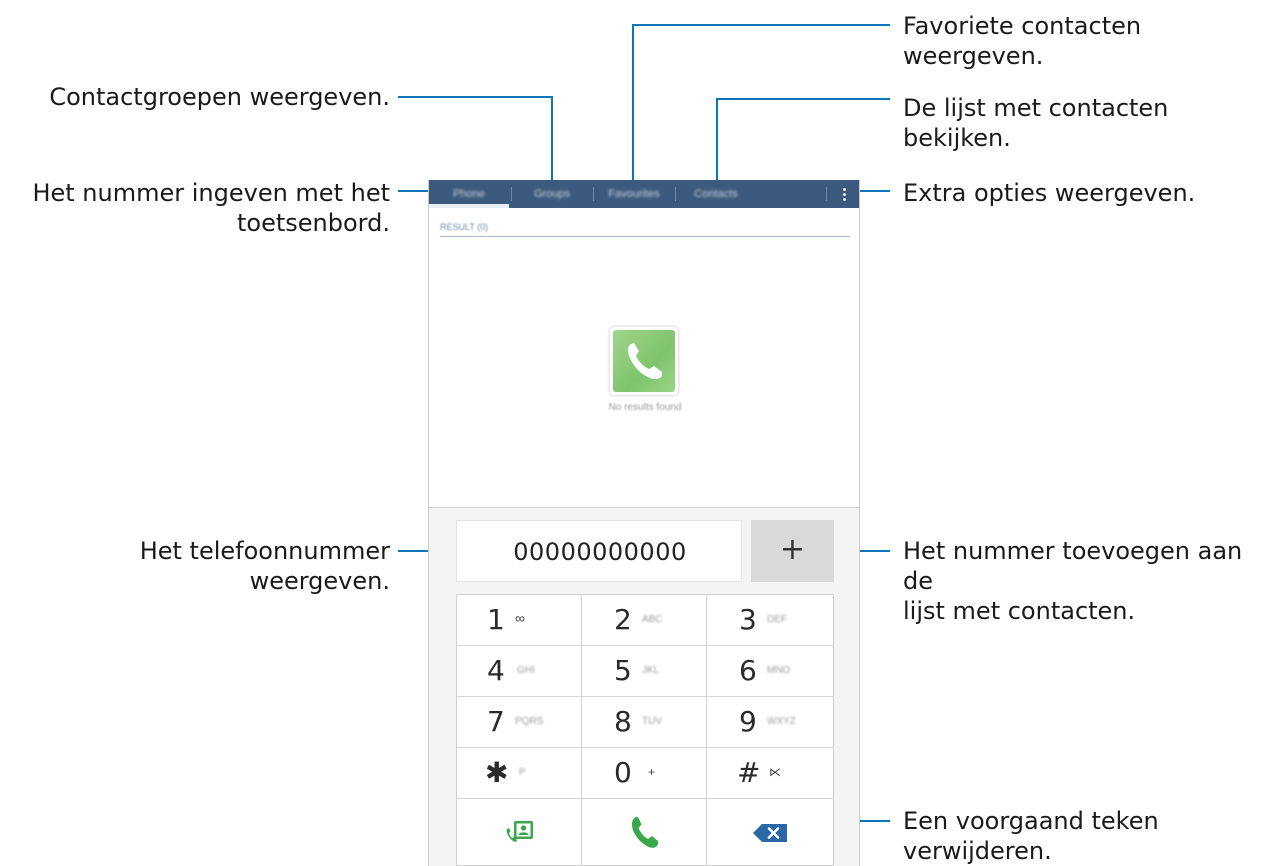  Describe the element at coordinates (1031, 821) in the screenshot. I see `callout-delete-line1: Een voorgaand teken` at that location.